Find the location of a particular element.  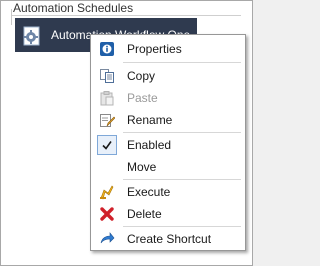

menu-item-label: Delete is located at coordinates (144, 214).